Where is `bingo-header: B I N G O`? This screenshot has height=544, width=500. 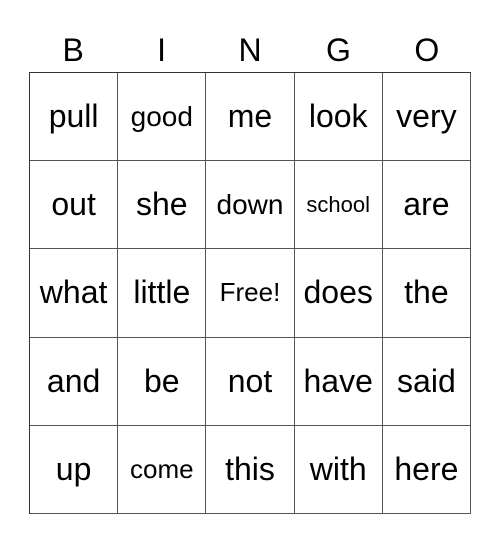 bingo-header: B I N G O is located at coordinates (250, 50).